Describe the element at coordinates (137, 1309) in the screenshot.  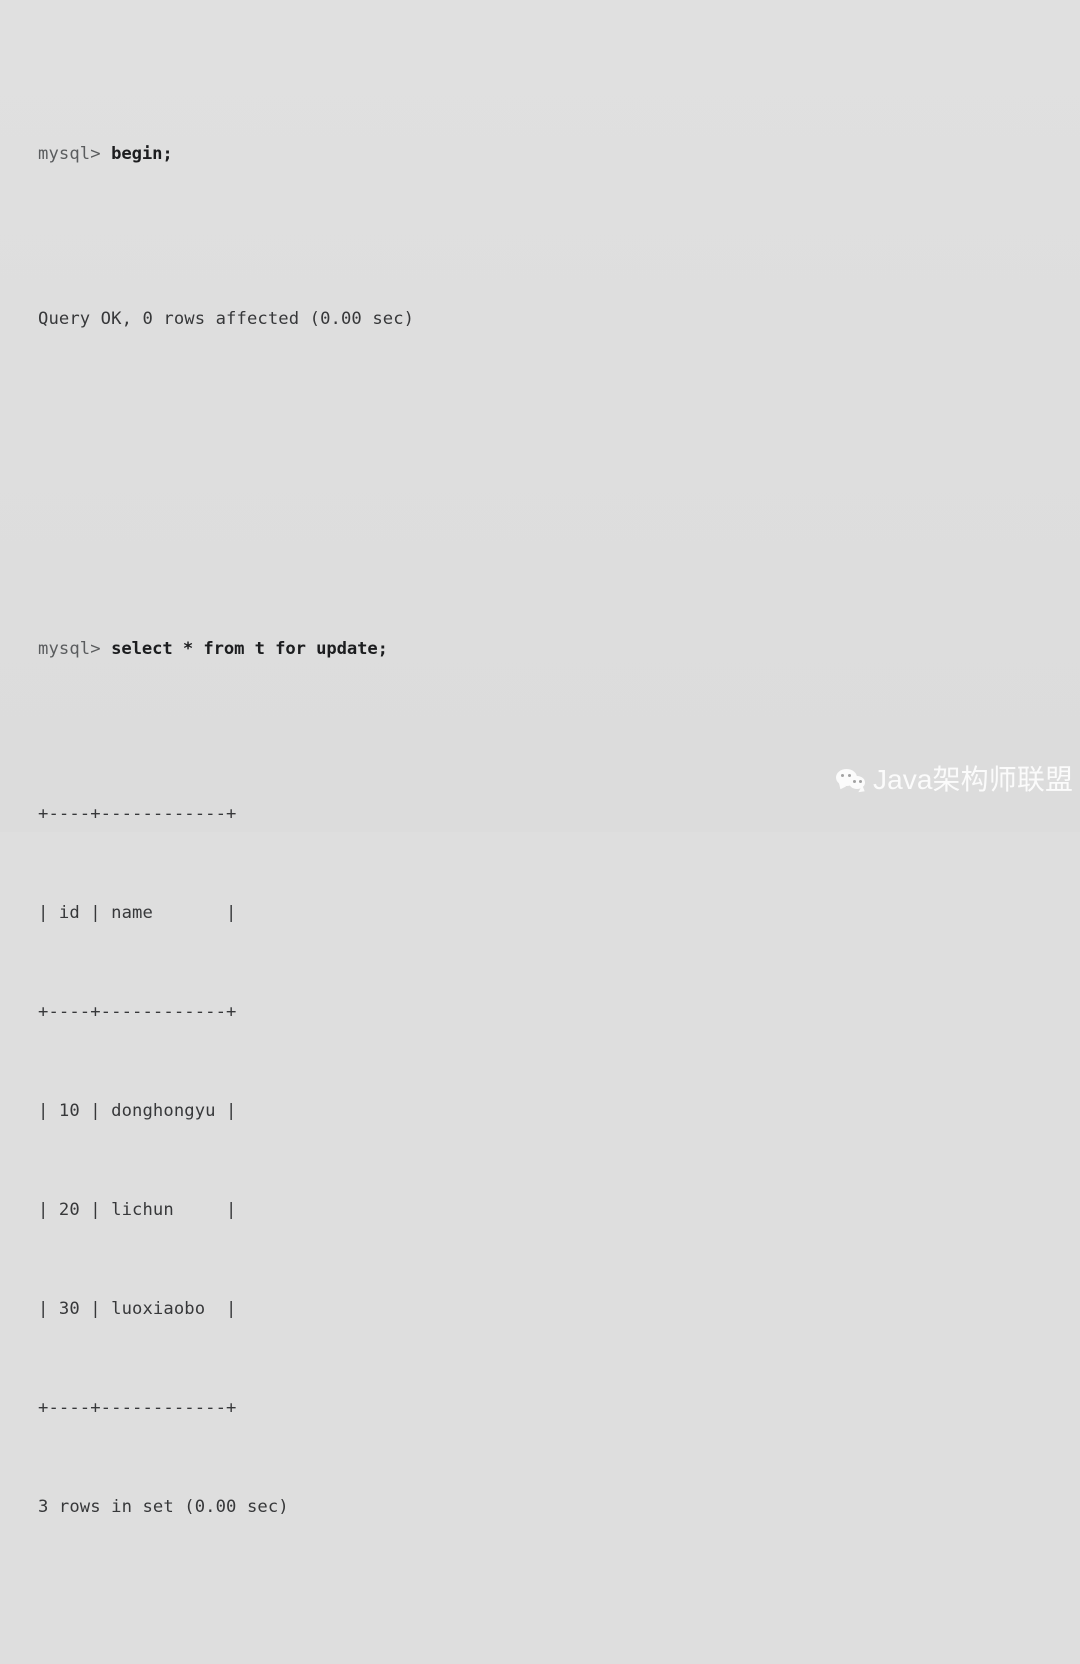
I see `table-row: | 30 | luoxiaobo |` at that location.